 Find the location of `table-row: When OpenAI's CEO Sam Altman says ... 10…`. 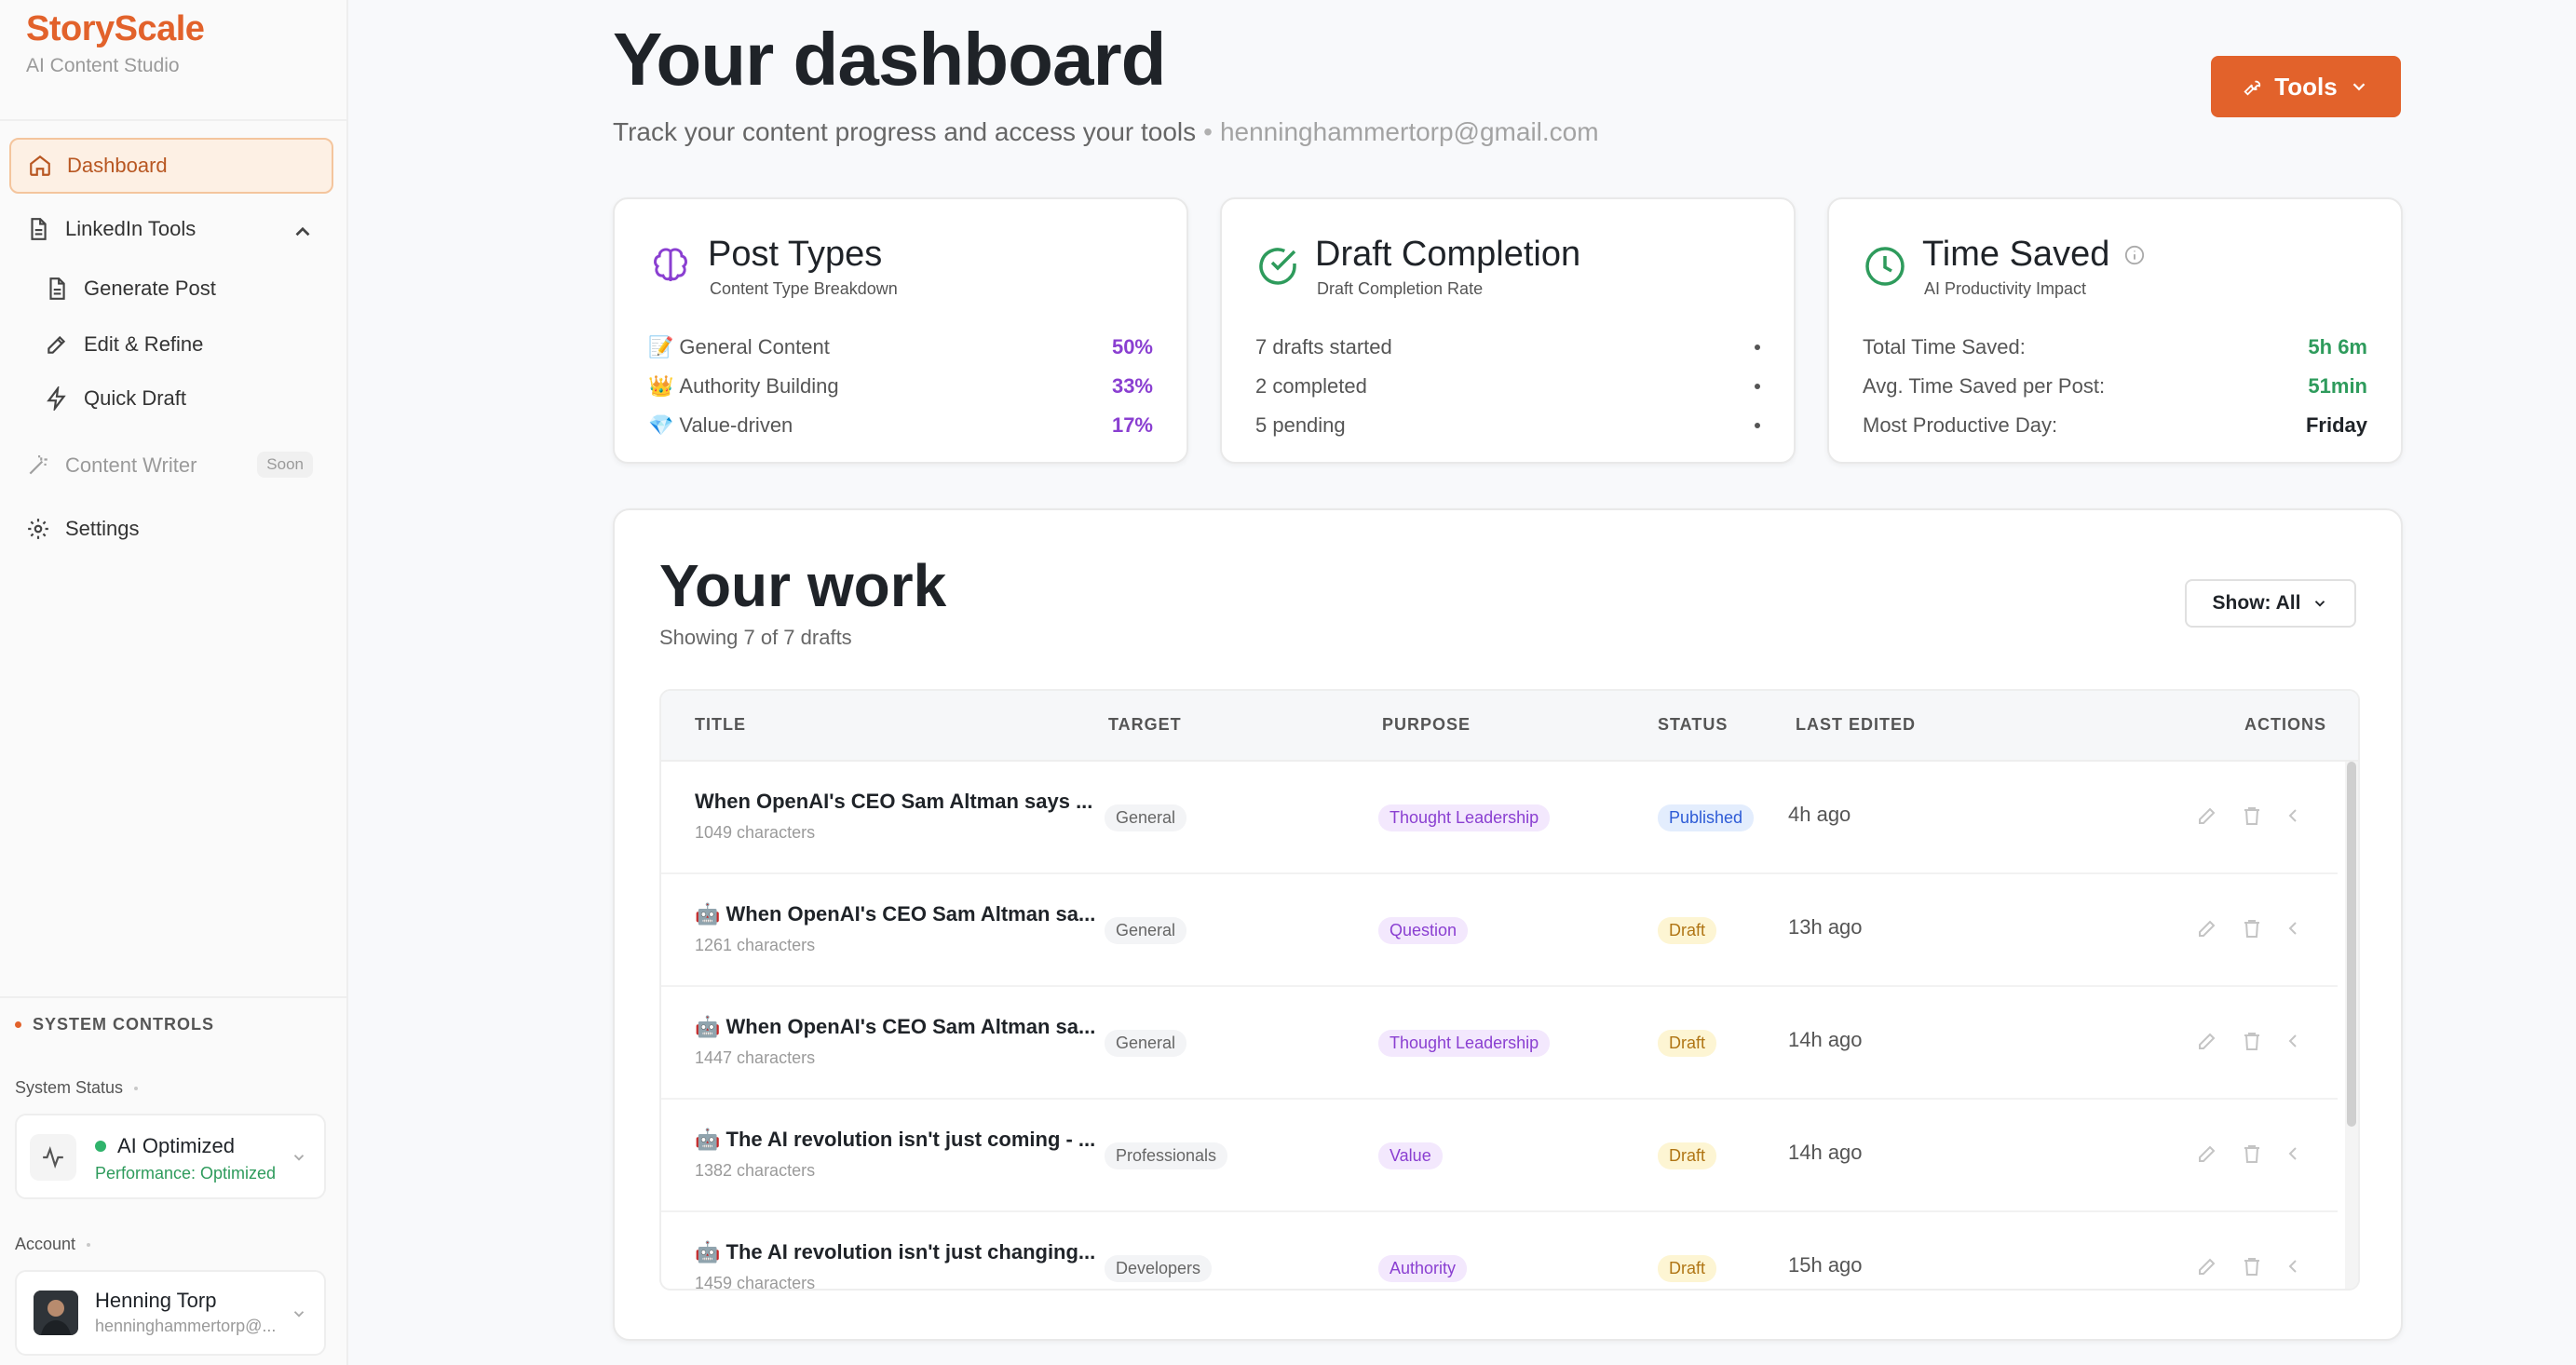

table-row: When OpenAI's CEO Sam Altman says ... 10… is located at coordinates (1499, 818).